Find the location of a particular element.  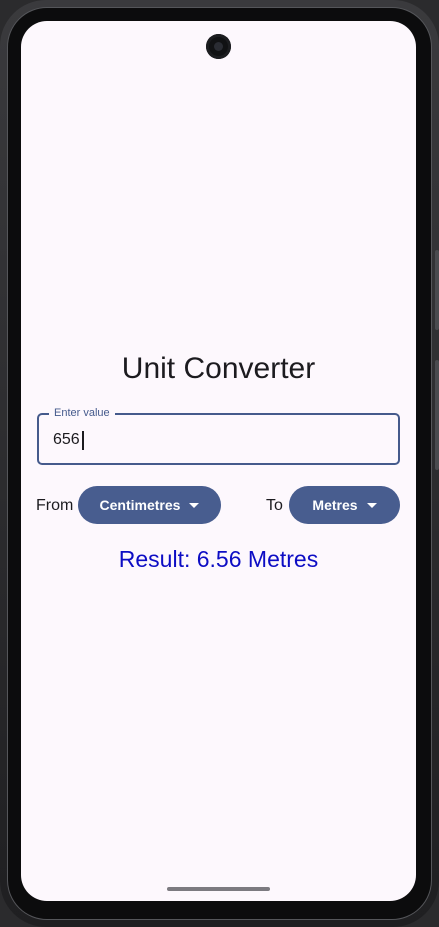

text-cursor is located at coordinates (83, 440).